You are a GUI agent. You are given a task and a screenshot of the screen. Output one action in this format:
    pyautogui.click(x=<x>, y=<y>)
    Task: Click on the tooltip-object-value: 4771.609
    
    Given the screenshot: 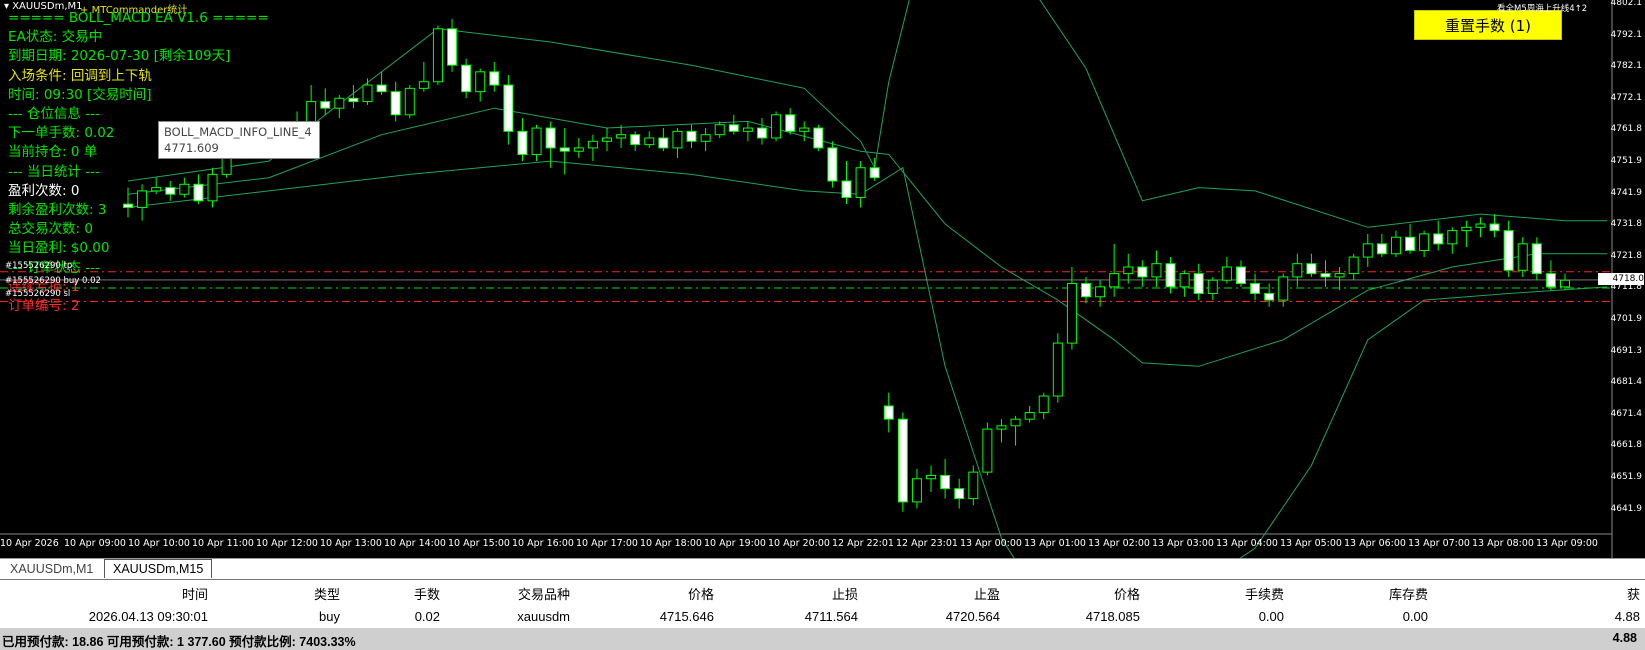 What is the action you would take?
    pyautogui.click(x=191, y=148)
    